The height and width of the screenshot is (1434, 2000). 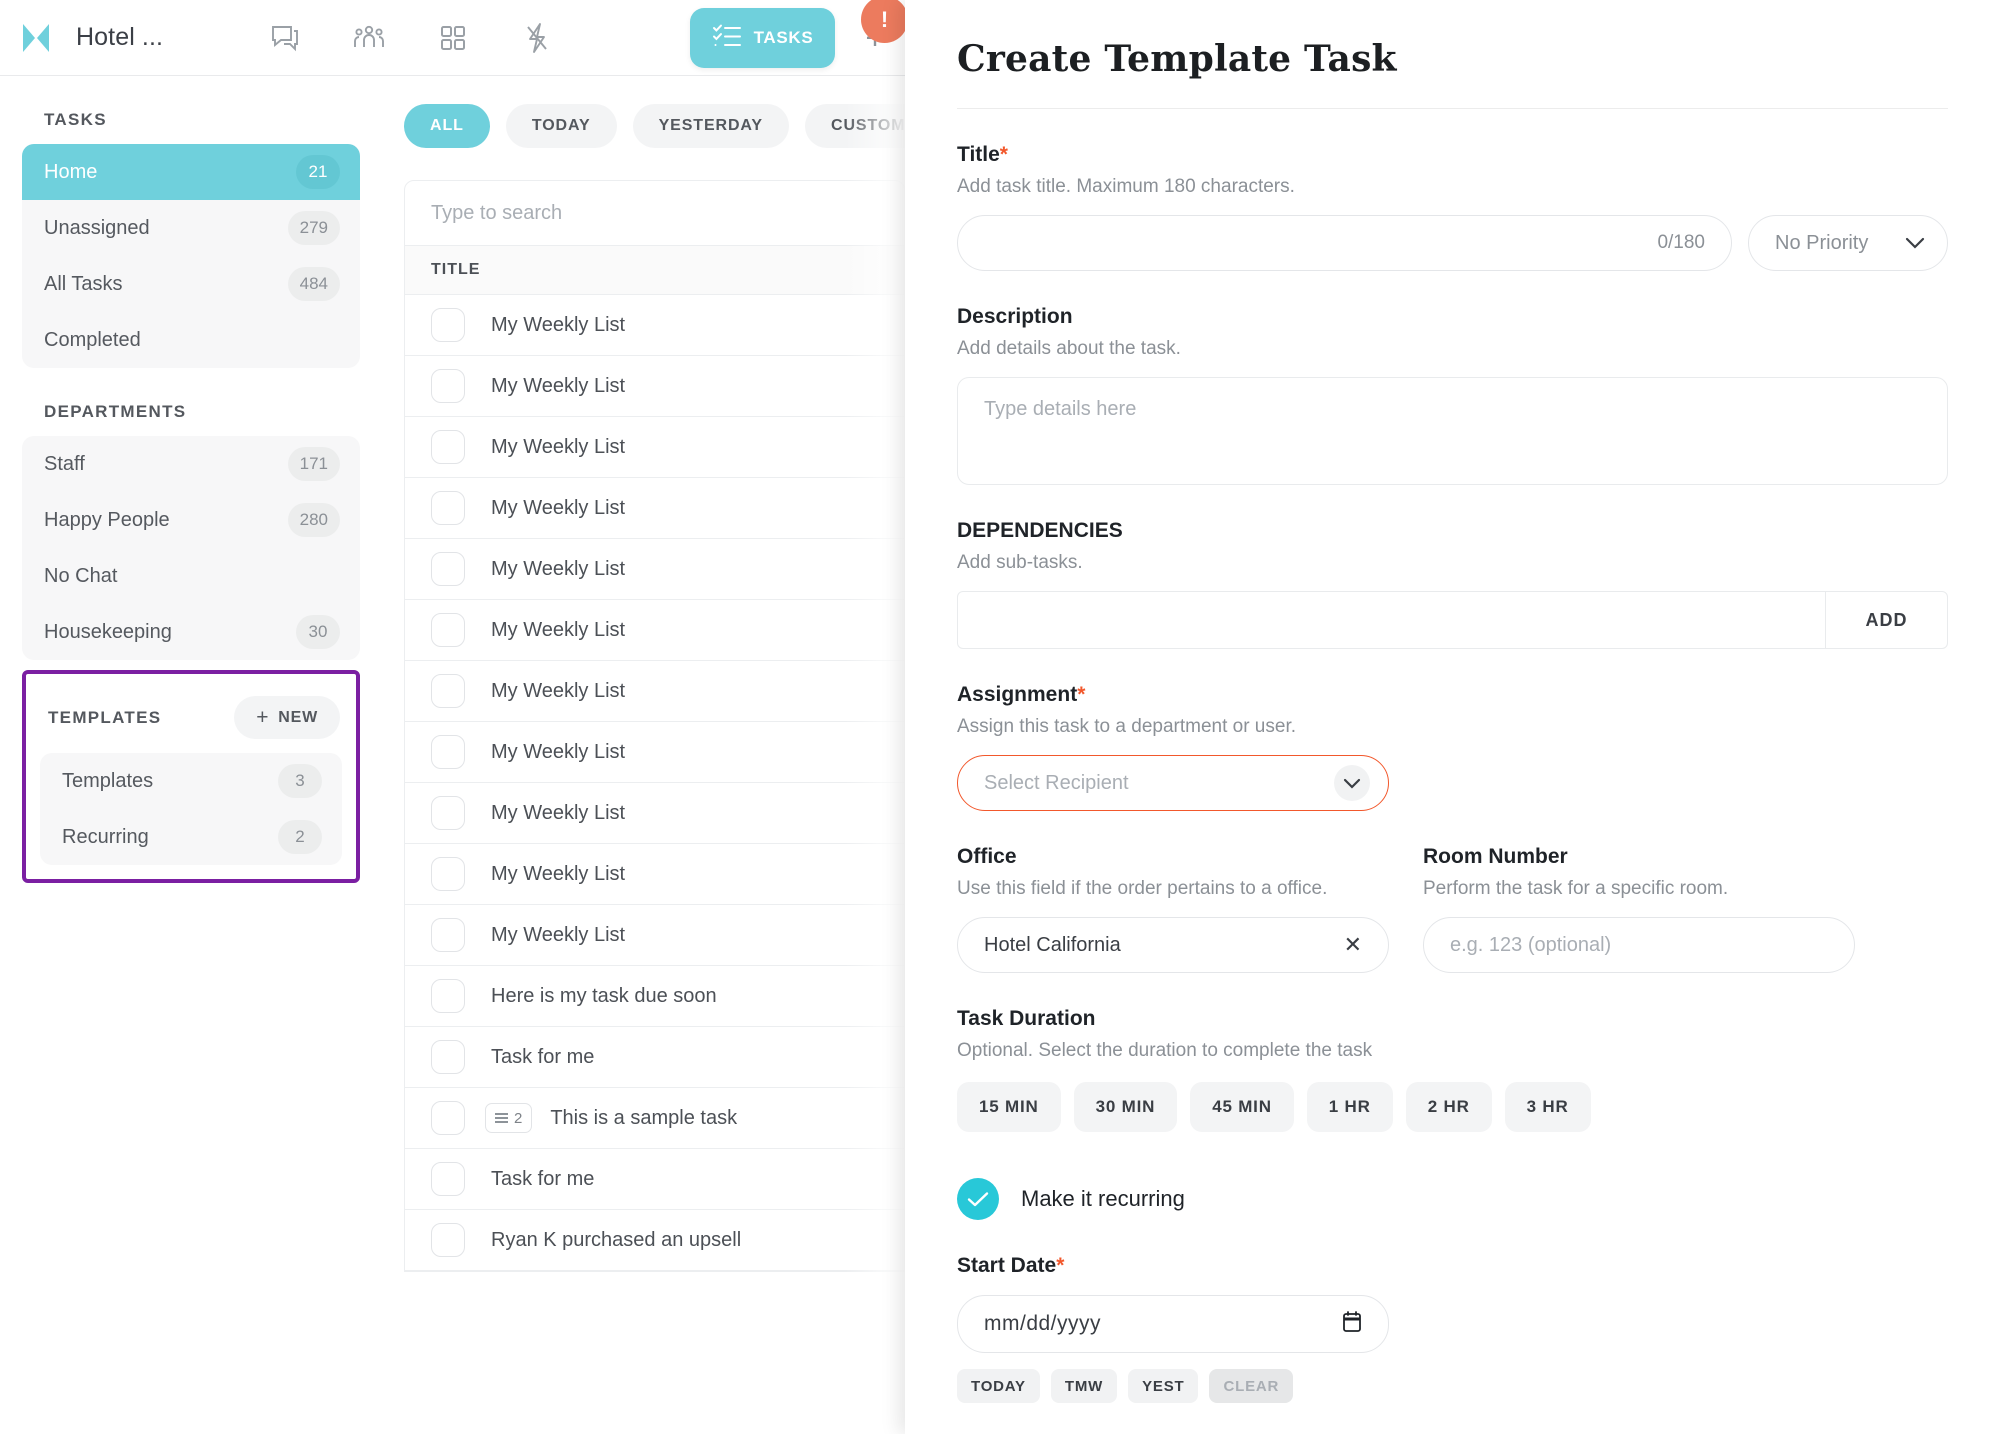 What do you see at coordinates (1126, 186) in the screenshot?
I see `title-hint: Add task title. Maximum 180 characters.` at bounding box center [1126, 186].